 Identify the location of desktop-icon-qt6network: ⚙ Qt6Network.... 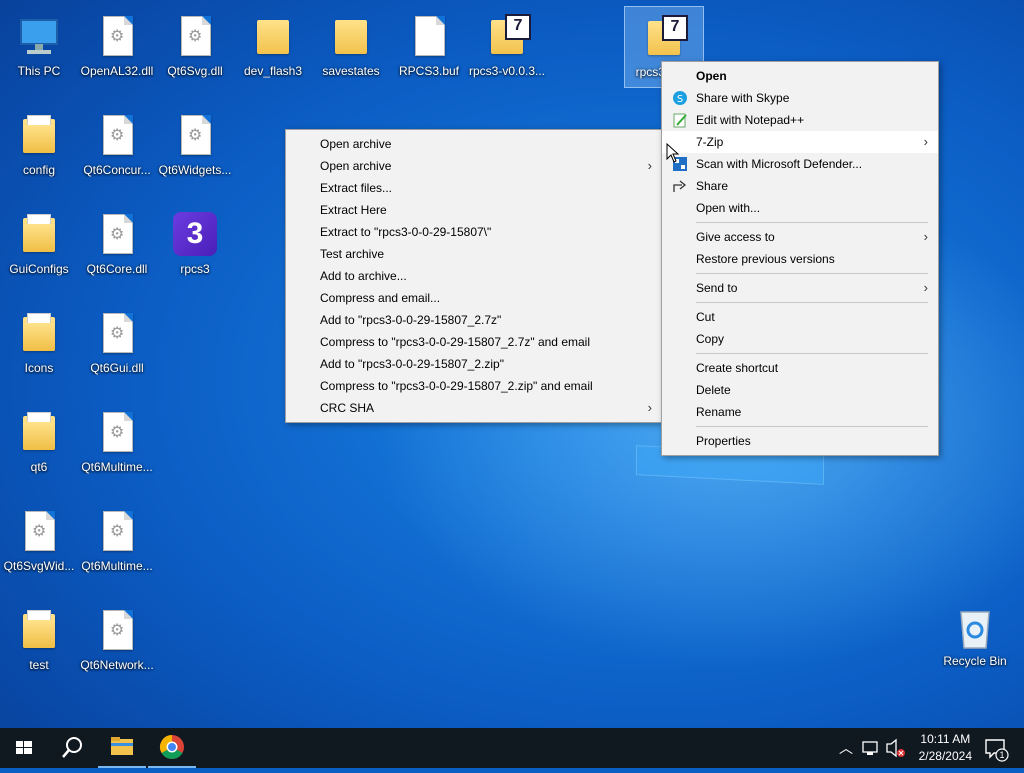
(117, 646).